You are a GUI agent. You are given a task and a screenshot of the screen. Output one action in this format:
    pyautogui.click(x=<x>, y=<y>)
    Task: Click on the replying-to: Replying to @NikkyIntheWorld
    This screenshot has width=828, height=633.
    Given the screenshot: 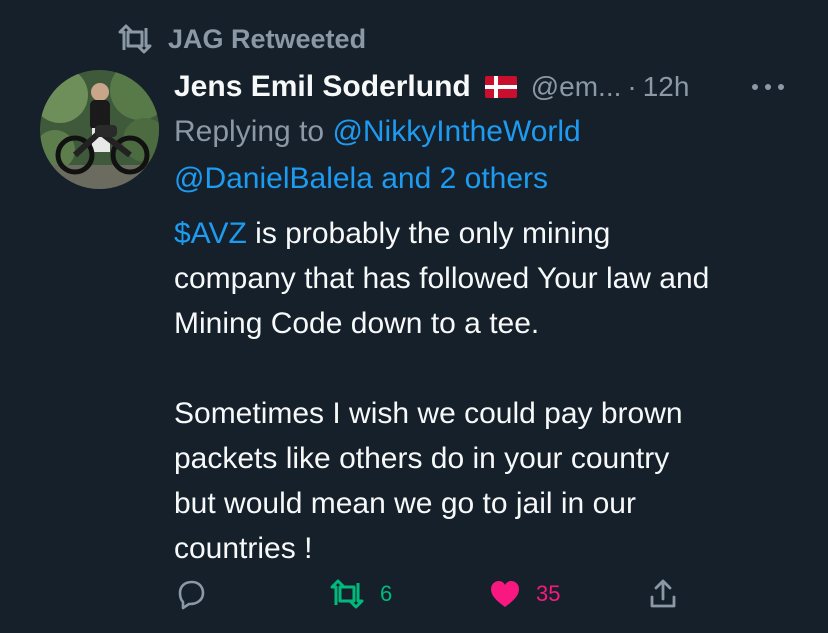 What is the action you would take?
    pyautogui.click(x=494, y=132)
    